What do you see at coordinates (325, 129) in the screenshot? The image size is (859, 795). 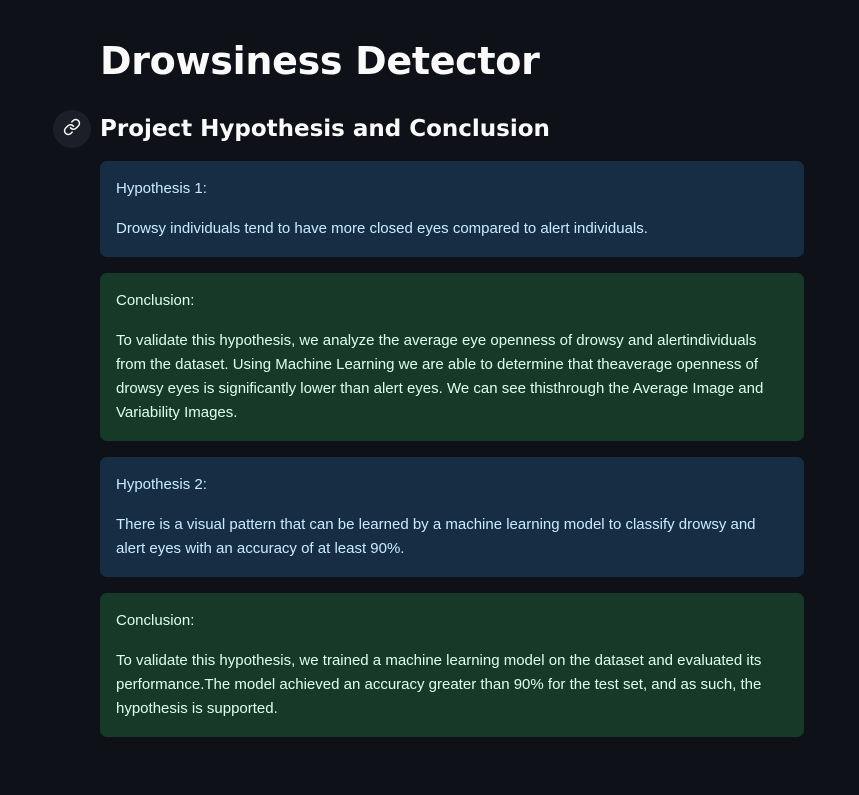 I see `section-heading: Project Hypothesis and Conclusion` at bounding box center [325, 129].